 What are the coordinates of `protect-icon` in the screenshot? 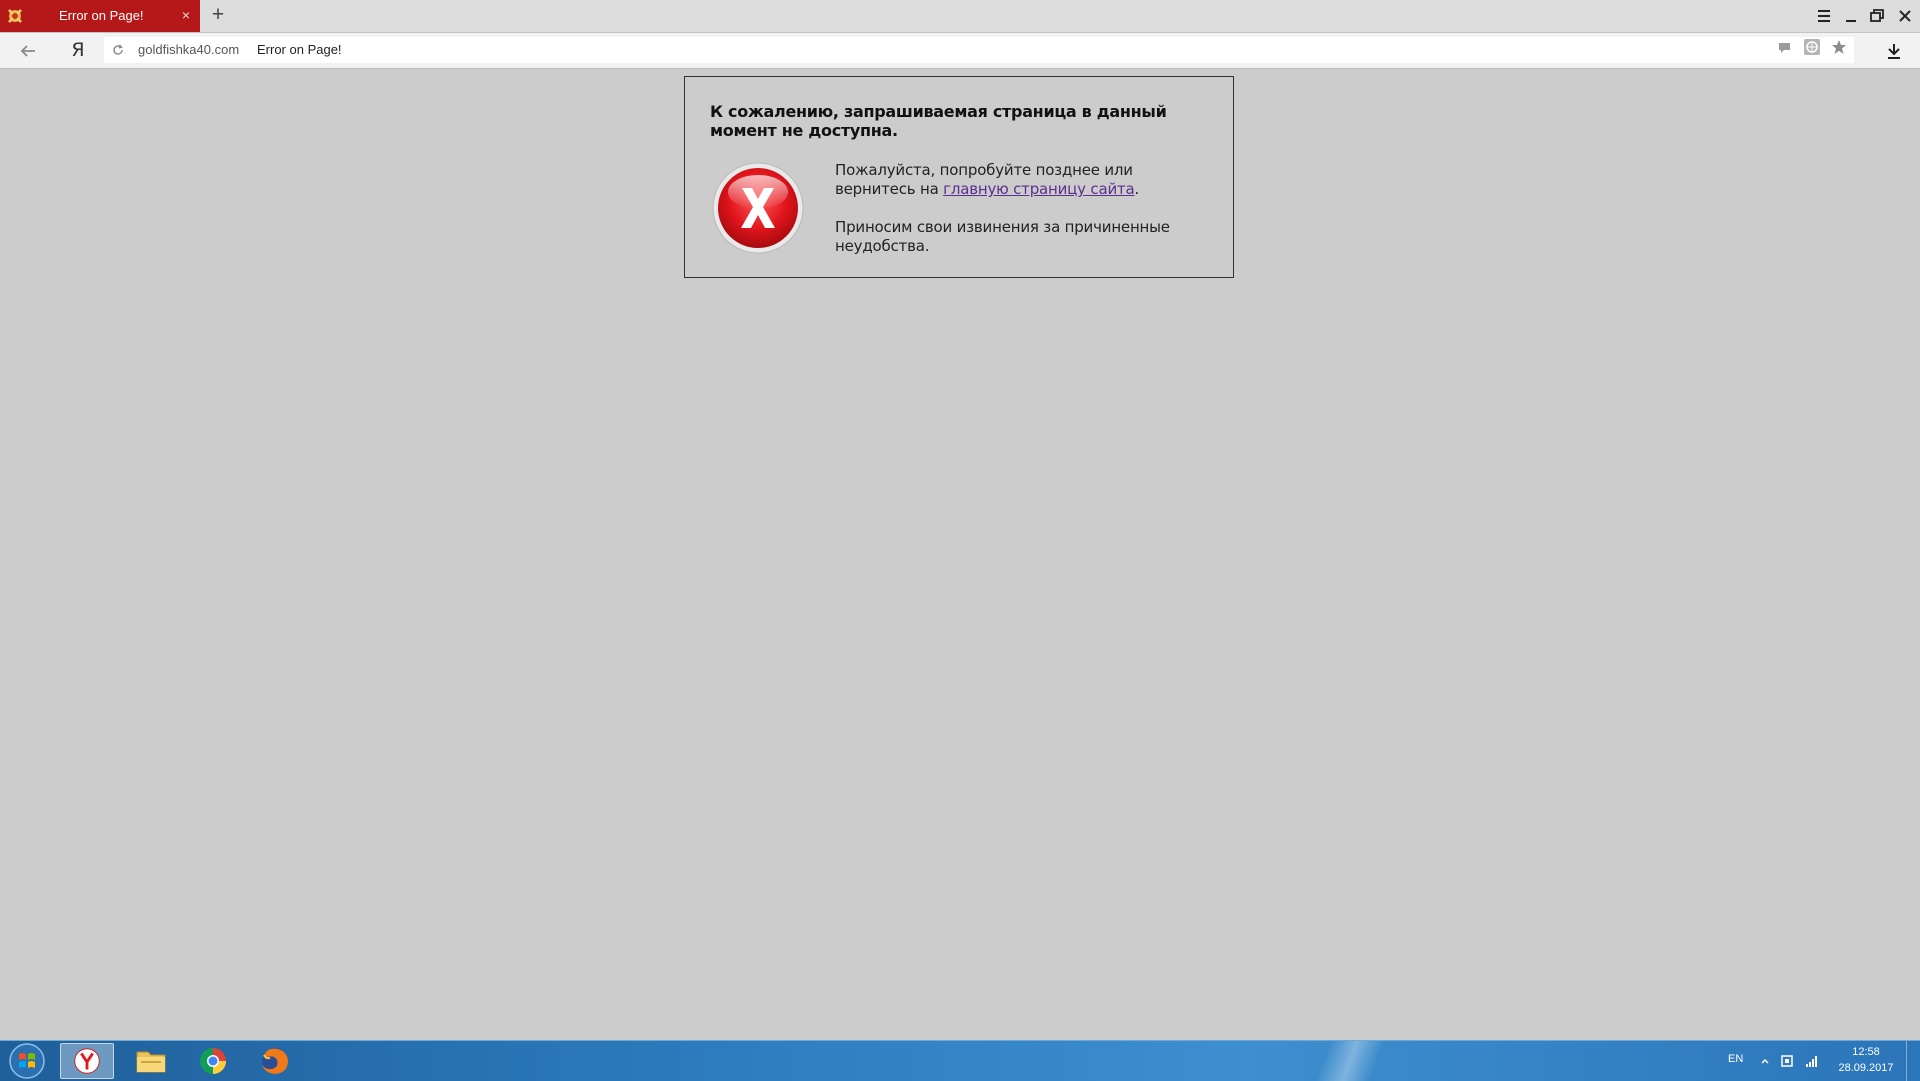 It's located at (1812, 47).